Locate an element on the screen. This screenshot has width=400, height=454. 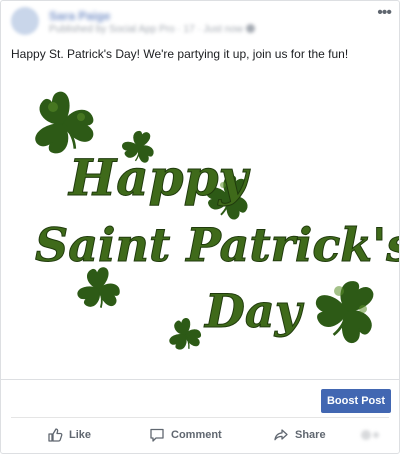
reaction-selector is located at coordinates (372, 435).